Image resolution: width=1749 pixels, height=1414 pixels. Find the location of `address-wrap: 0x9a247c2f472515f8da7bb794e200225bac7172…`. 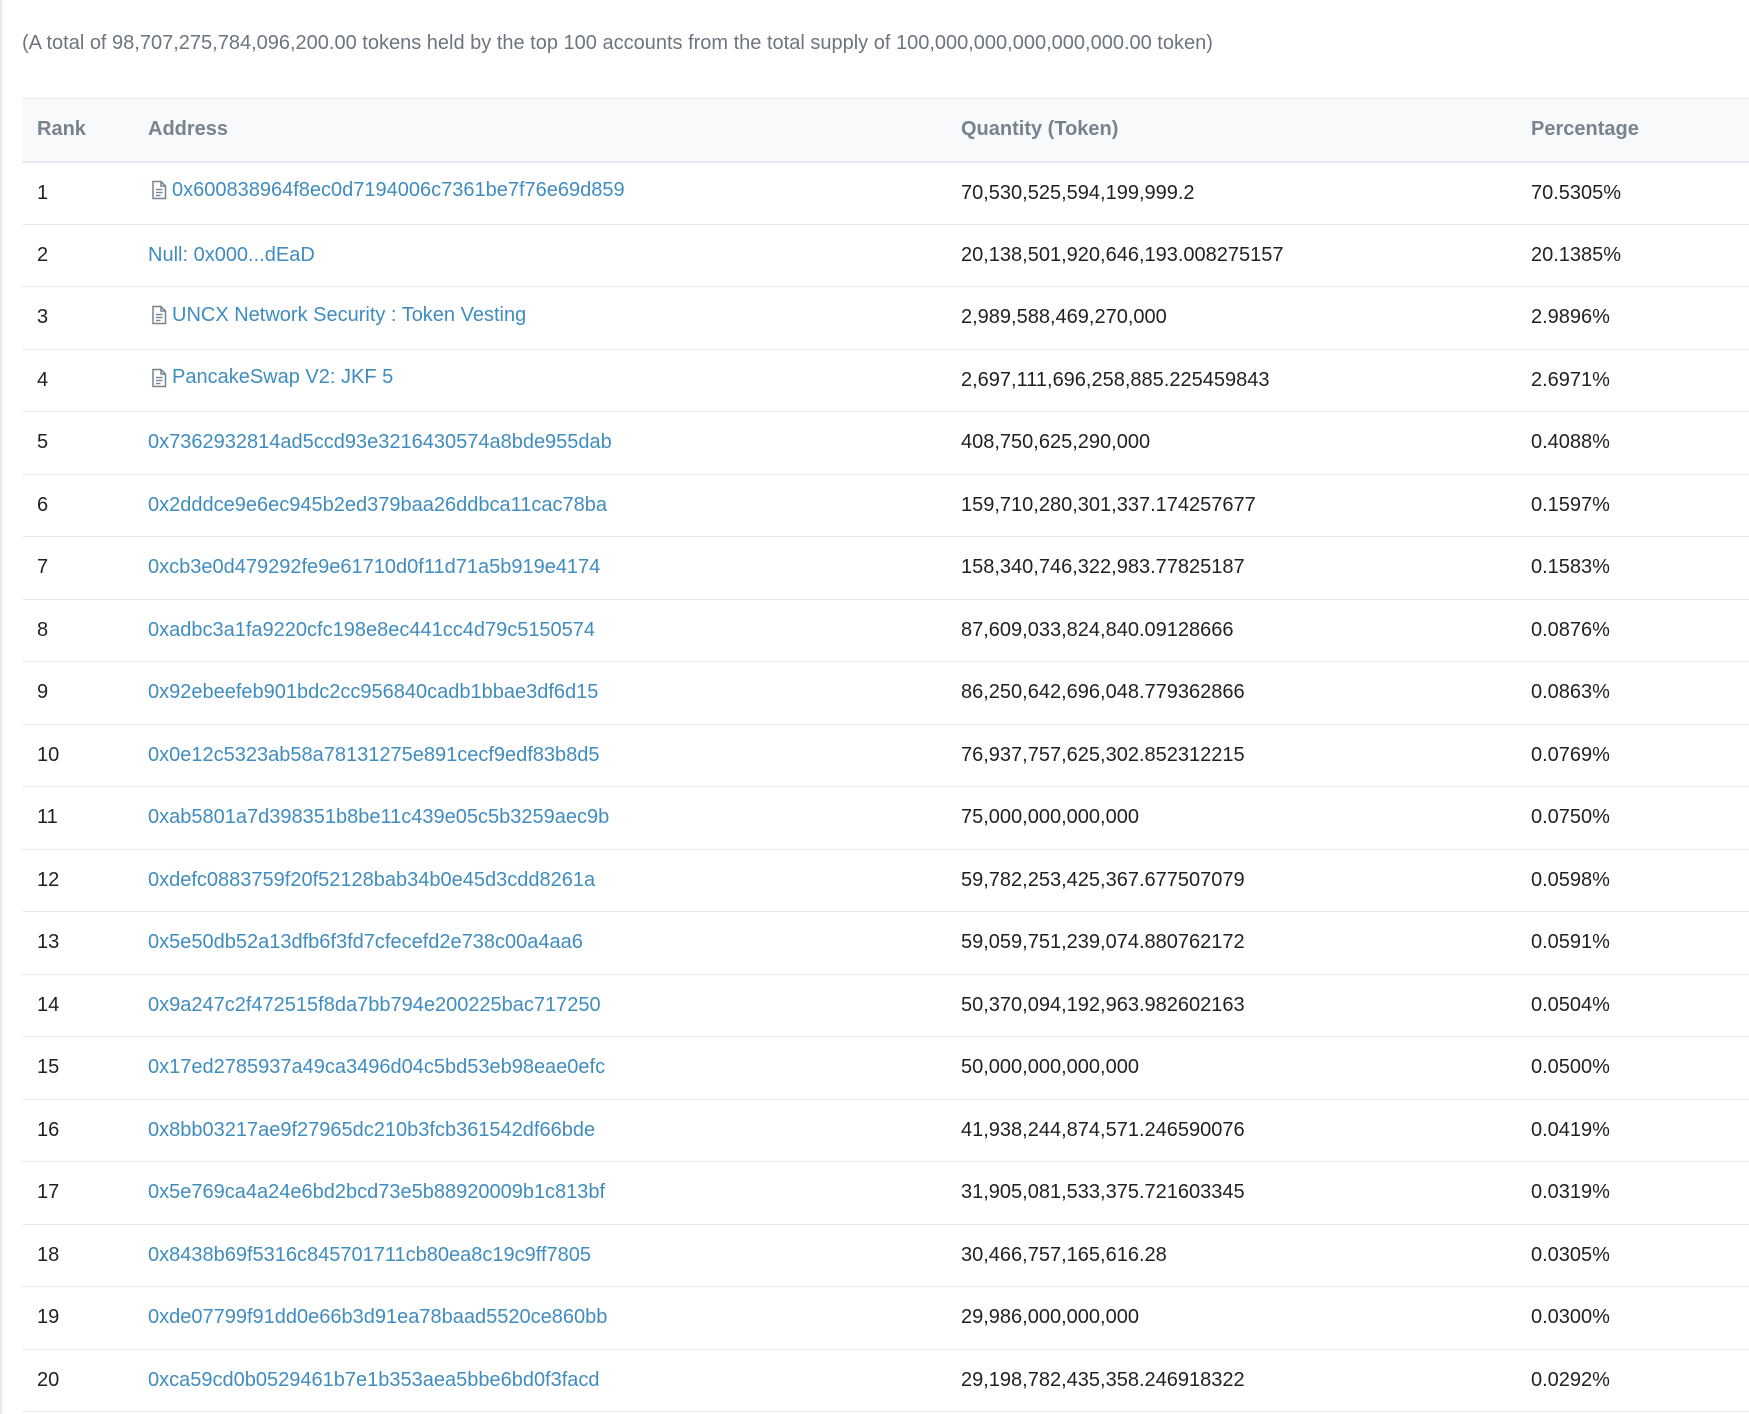

address-wrap: 0x9a247c2f472515f8da7bb794e200225bac7172… is located at coordinates (374, 1005).